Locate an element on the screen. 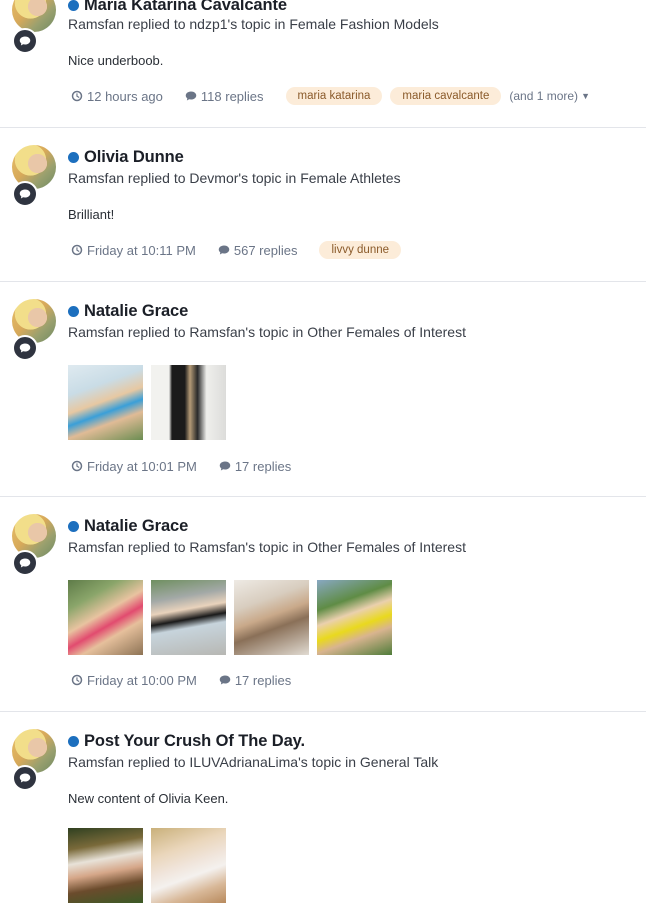 This screenshot has width=646, height=911. timestamp: Friday at 10:00 PM is located at coordinates (134, 680).